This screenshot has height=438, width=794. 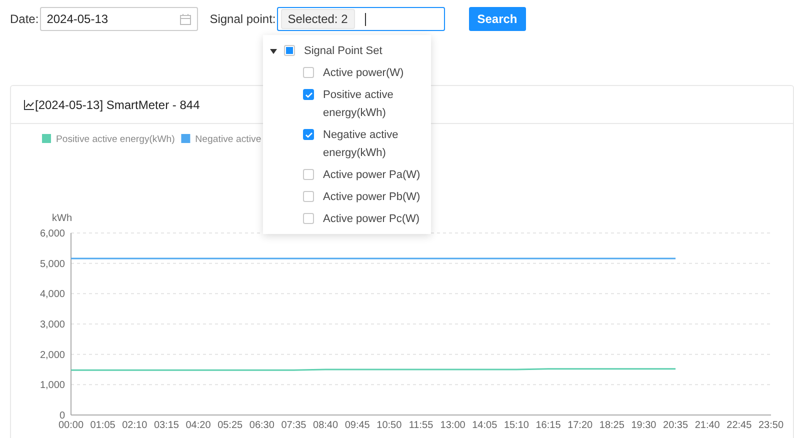 What do you see at coordinates (453, 425) in the screenshot?
I see `x-tick-label: 13:00` at bounding box center [453, 425].